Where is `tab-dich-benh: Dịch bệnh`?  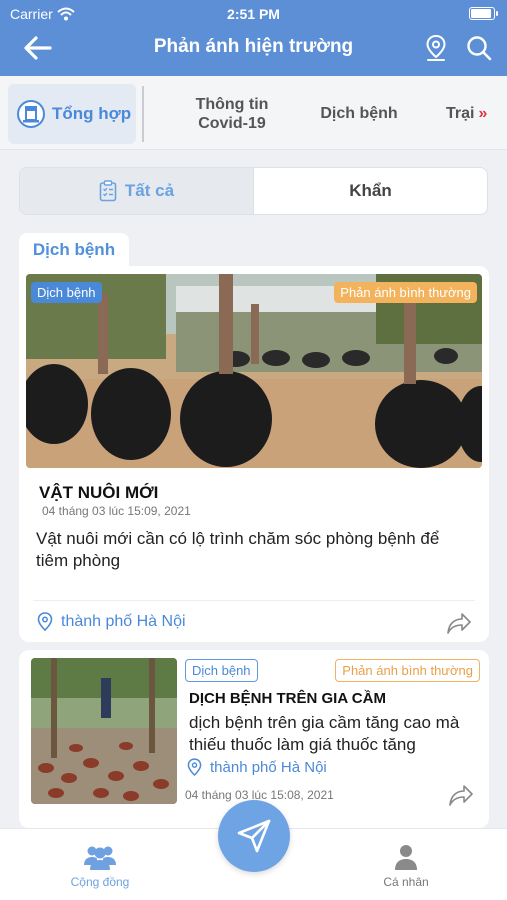 tab-dich-benh: Dịch bệnh is located at coordinates (359, 114).